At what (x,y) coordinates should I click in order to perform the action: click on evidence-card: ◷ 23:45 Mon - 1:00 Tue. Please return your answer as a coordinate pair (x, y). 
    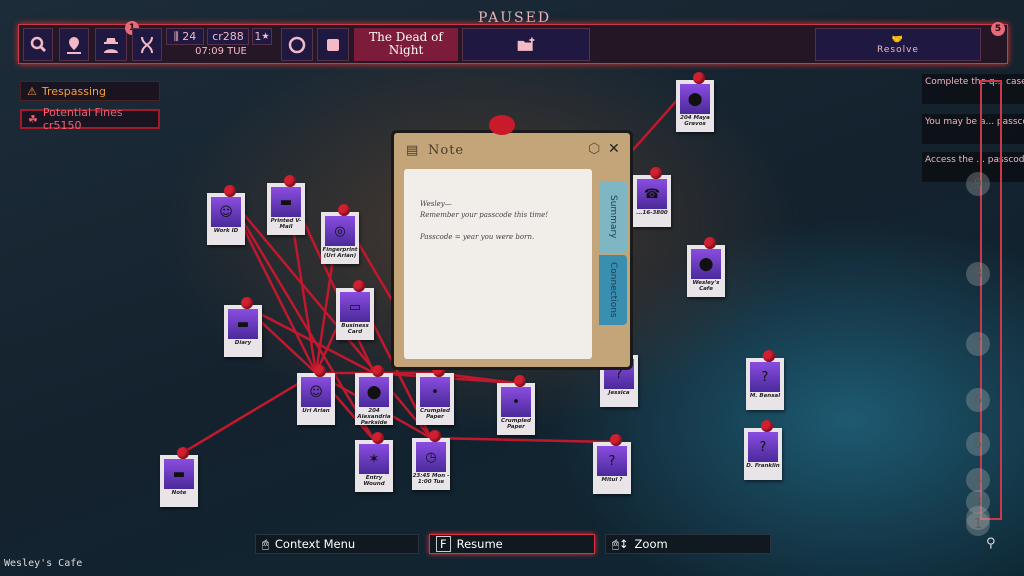
    Looking at the image, I should click on (431, 460).